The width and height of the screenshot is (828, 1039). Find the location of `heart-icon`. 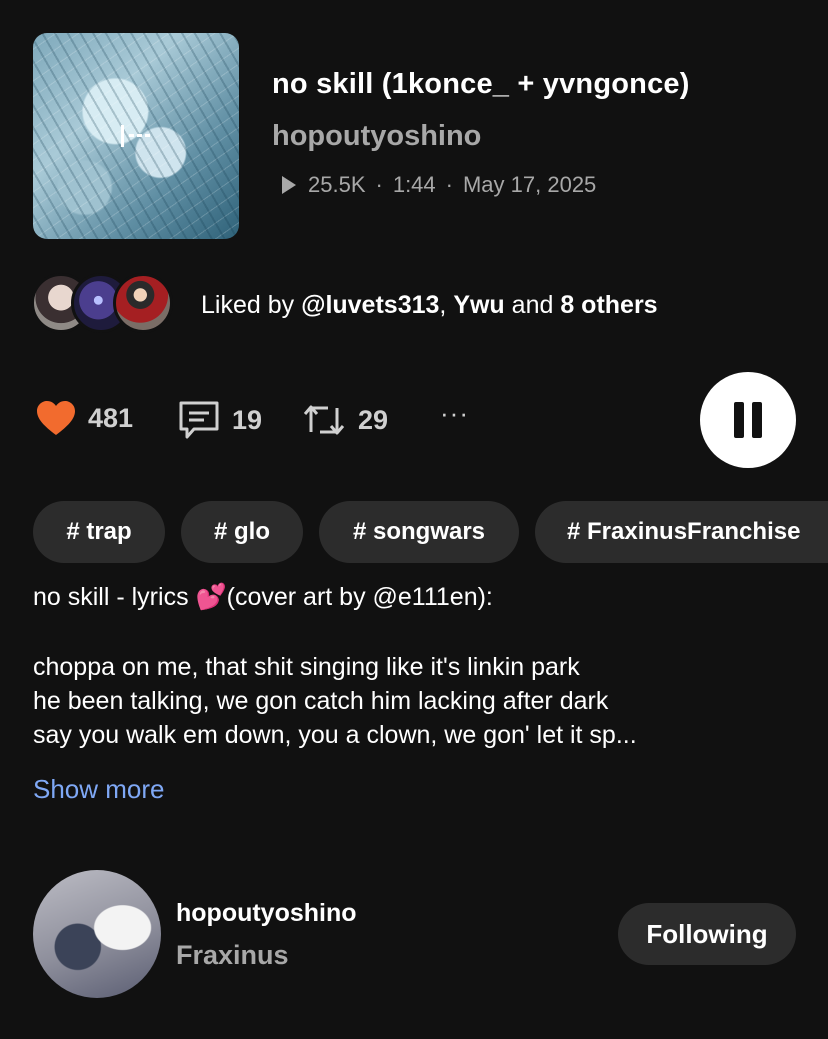

heart-icon is located at coordinates (56, 418).